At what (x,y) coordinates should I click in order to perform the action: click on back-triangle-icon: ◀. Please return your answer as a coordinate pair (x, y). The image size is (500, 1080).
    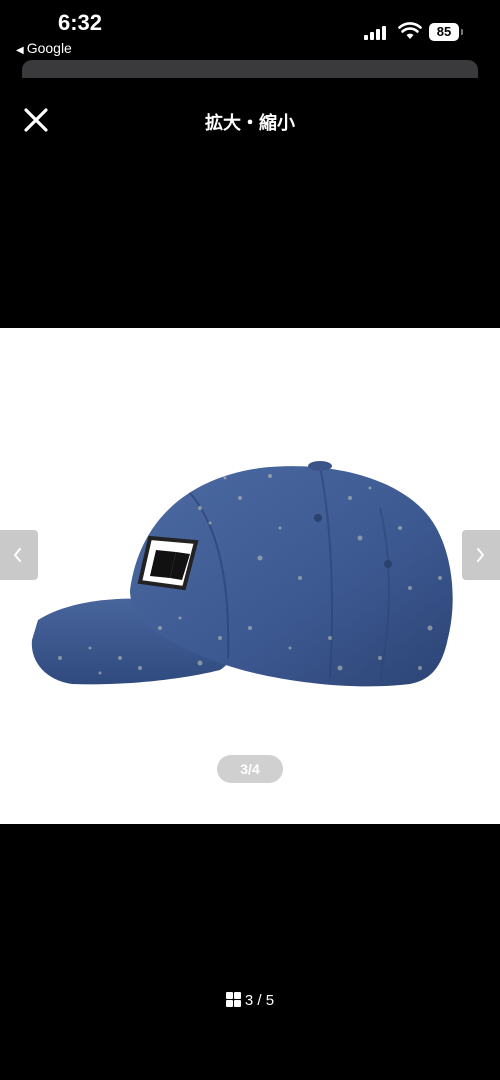
    Looking at the image, I should click on (20, 50).